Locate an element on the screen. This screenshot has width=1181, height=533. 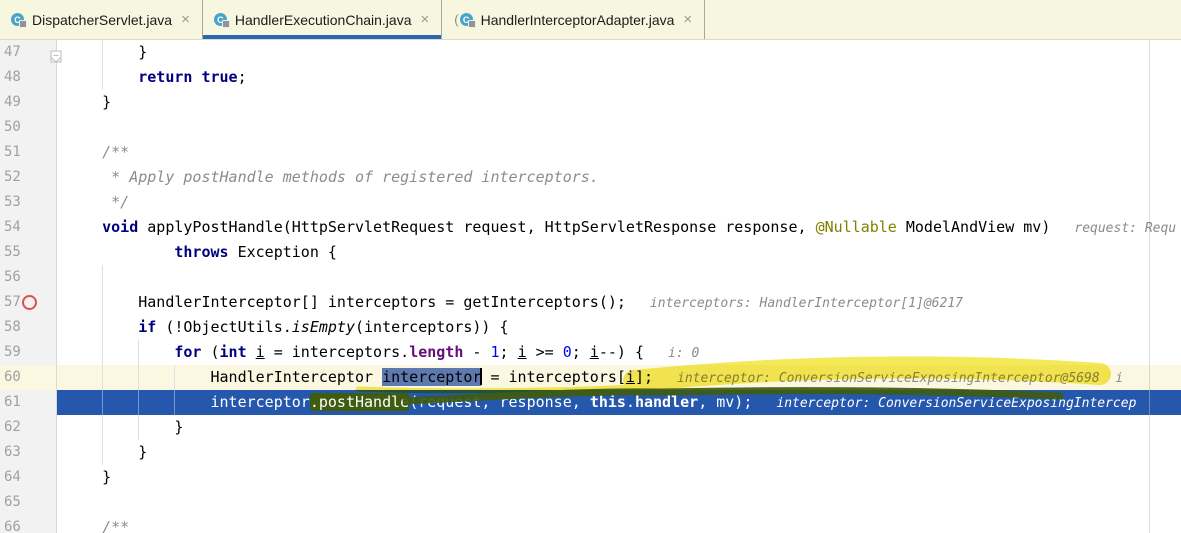
tab-label: HandlerExecutionChain.java is located at coordinates (323, 19).